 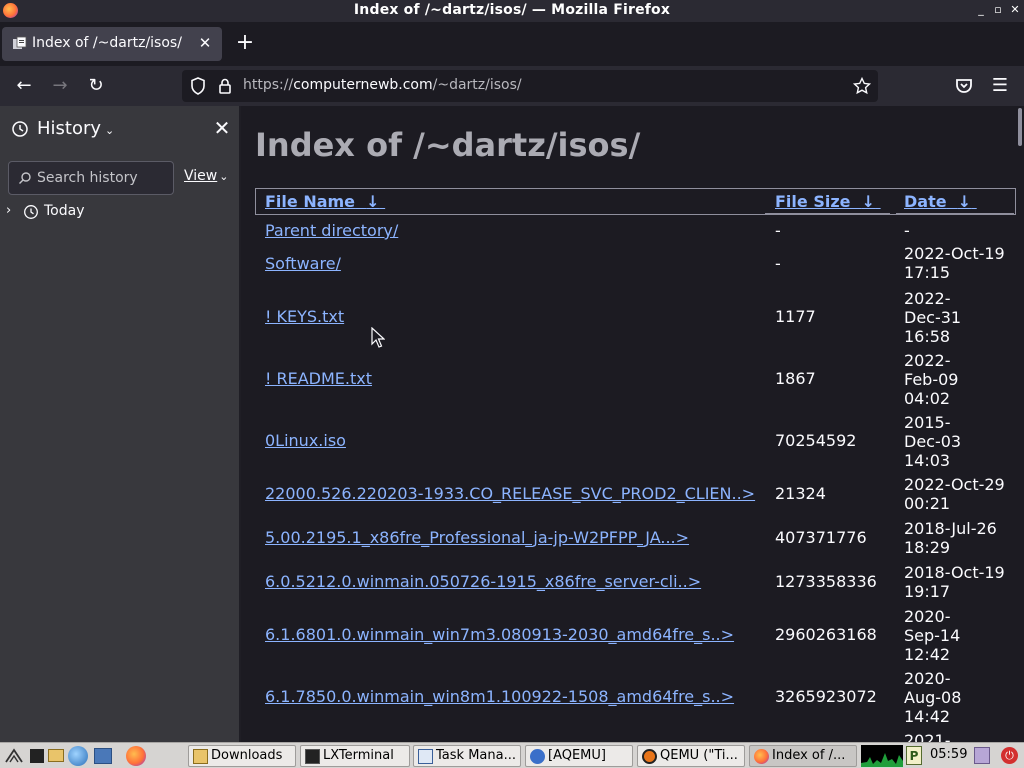 What do you see at coordinates (325, 201) in the screenshot?
I see `sort-by-name-link: File Name ↓` at bounding box center [325, 201].